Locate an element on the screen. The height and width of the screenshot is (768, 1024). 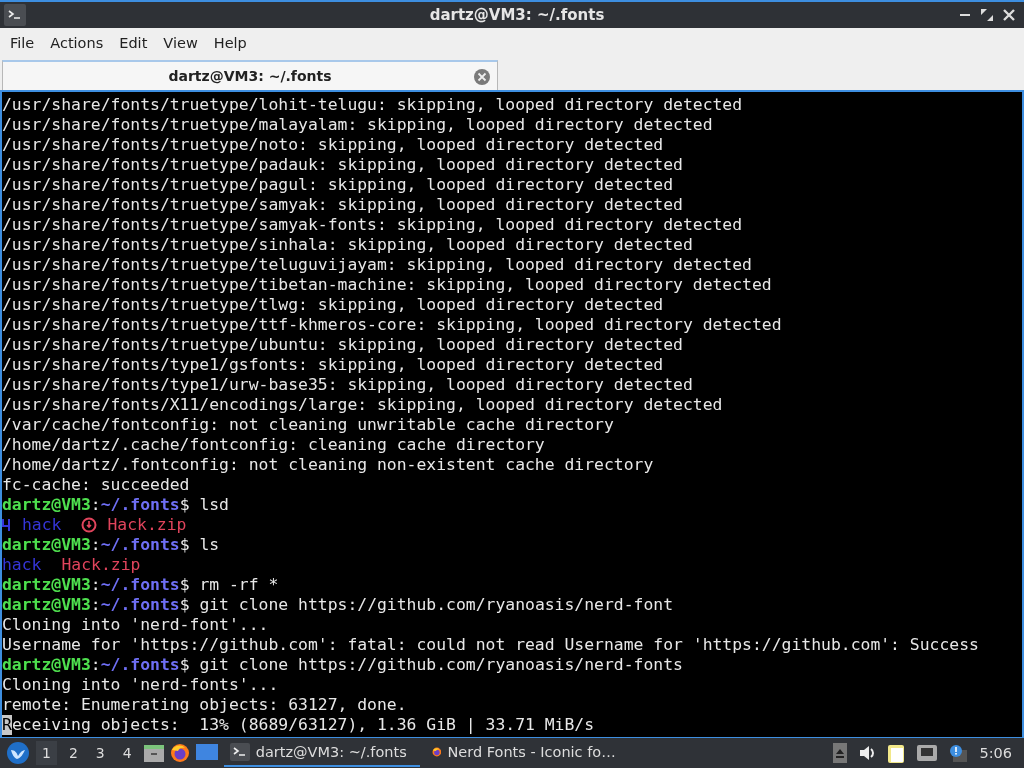
clock: 5:06 is located at coordinates (995, 753).